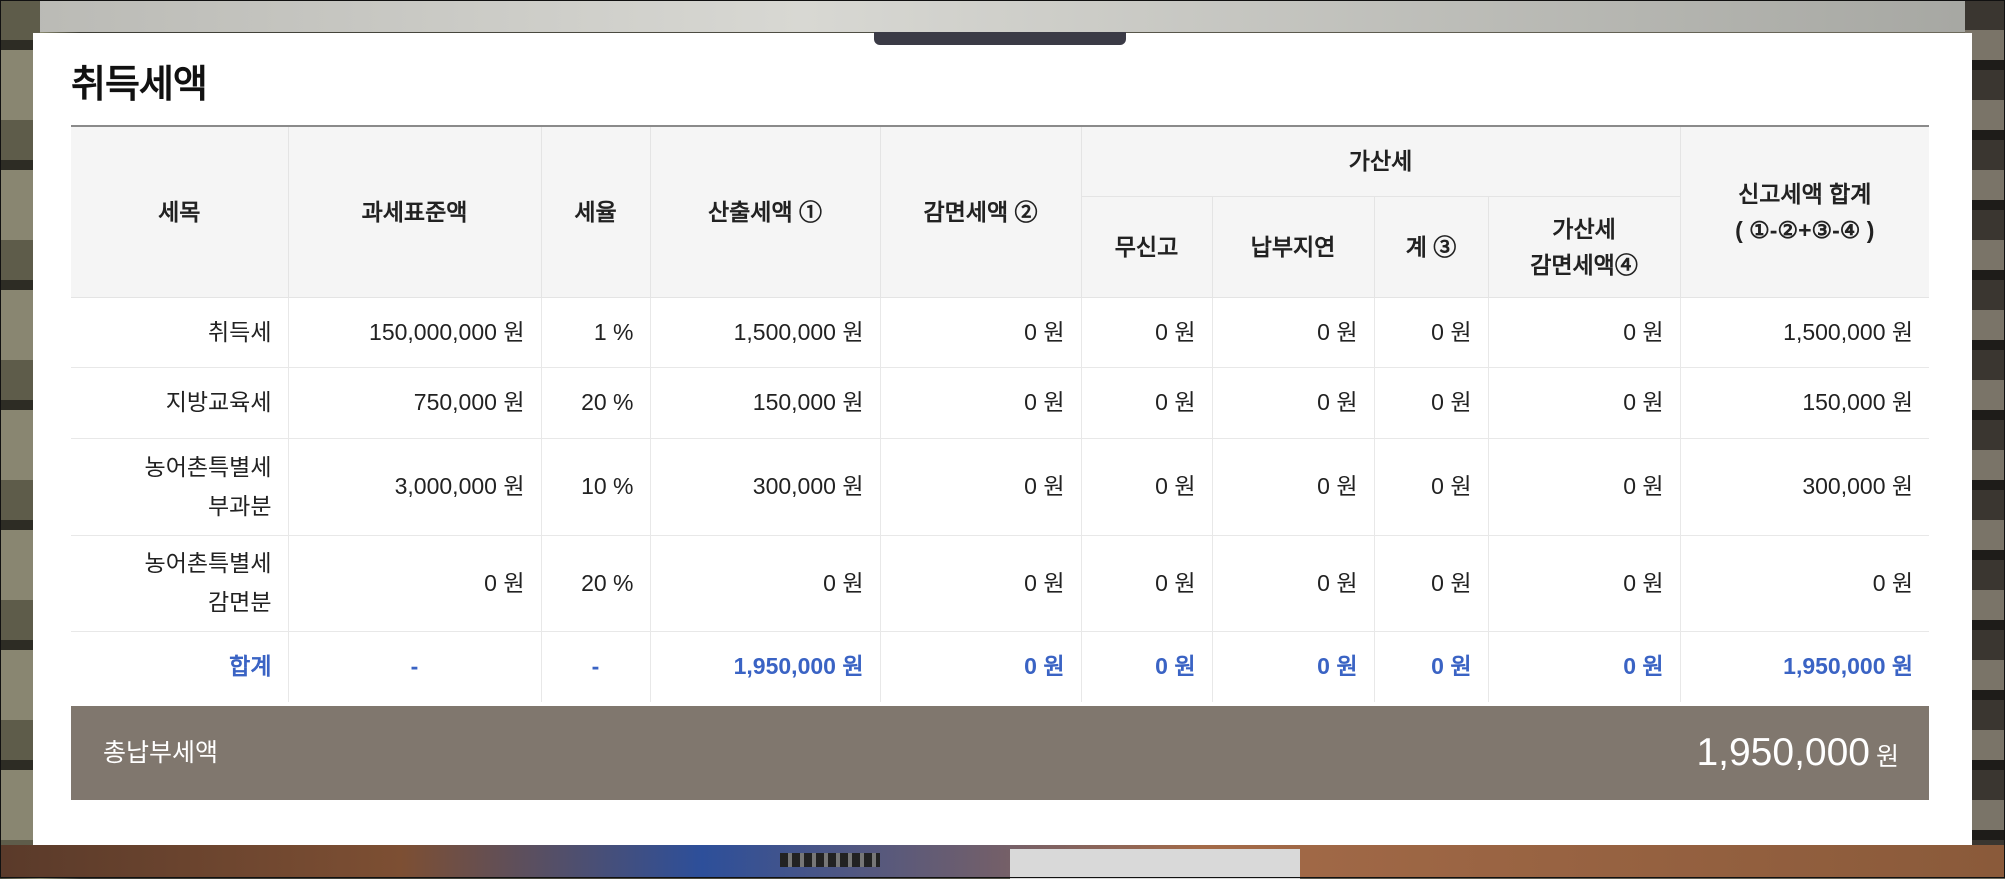 This screenshot has height=879, width=2005. Describe the element at coordinates (1430, 247) in the screenshot. I see `header-penalty-subtotal: 계 ③` at that location.